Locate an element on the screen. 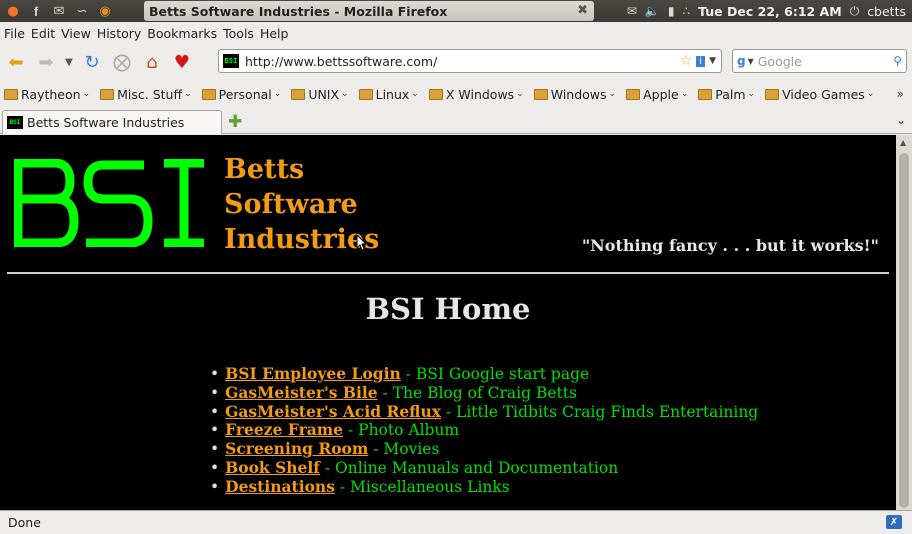  site-info-icon: i is located at coordinates (701, 61).